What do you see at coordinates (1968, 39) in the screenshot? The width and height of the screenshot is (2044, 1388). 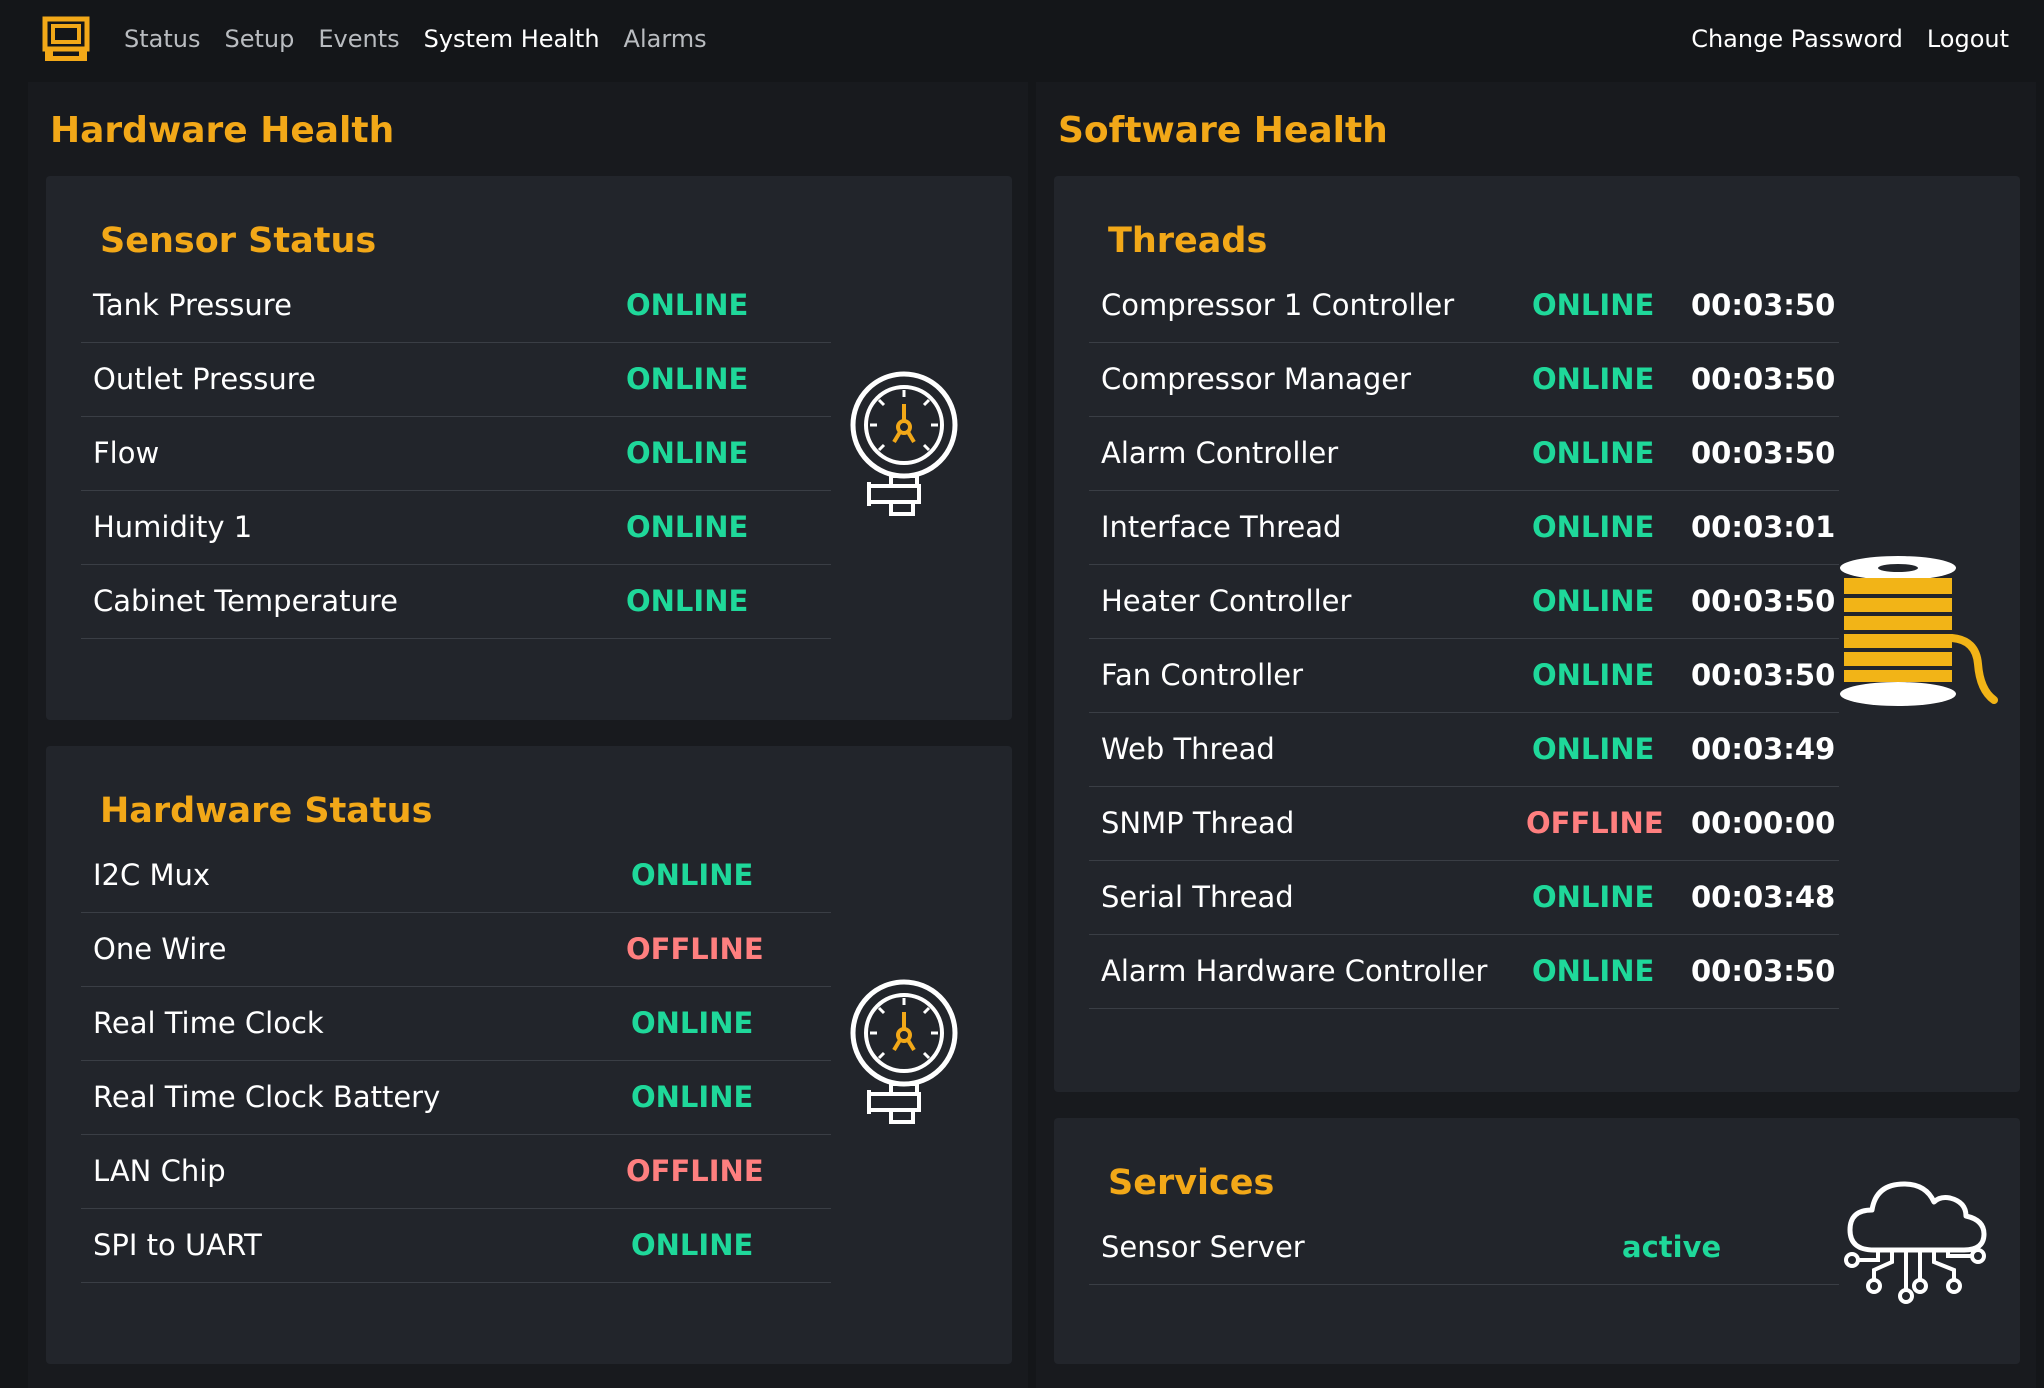 I see `logout-link: Logout` at bounding box center [1968, 39].